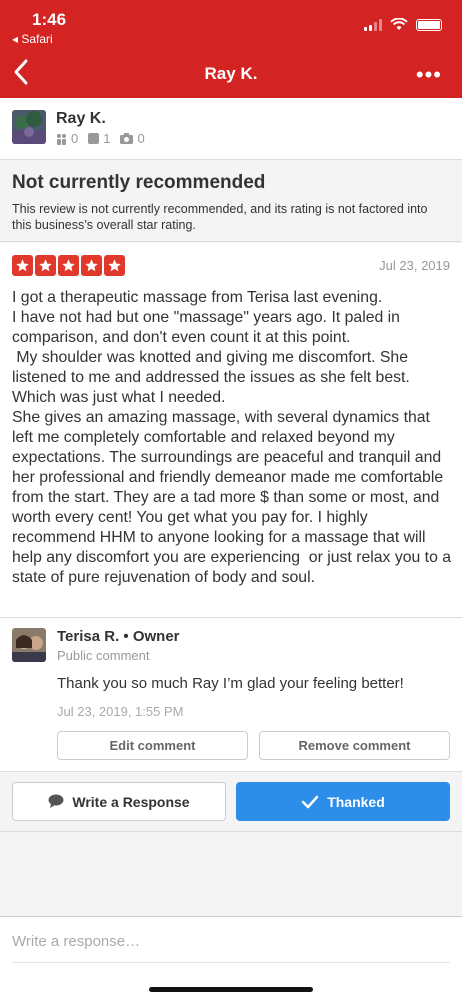 The width and height of the screenshot is (462, 1000). I want to click on review-actions: Write a Response Thanked, so click(231, 802).